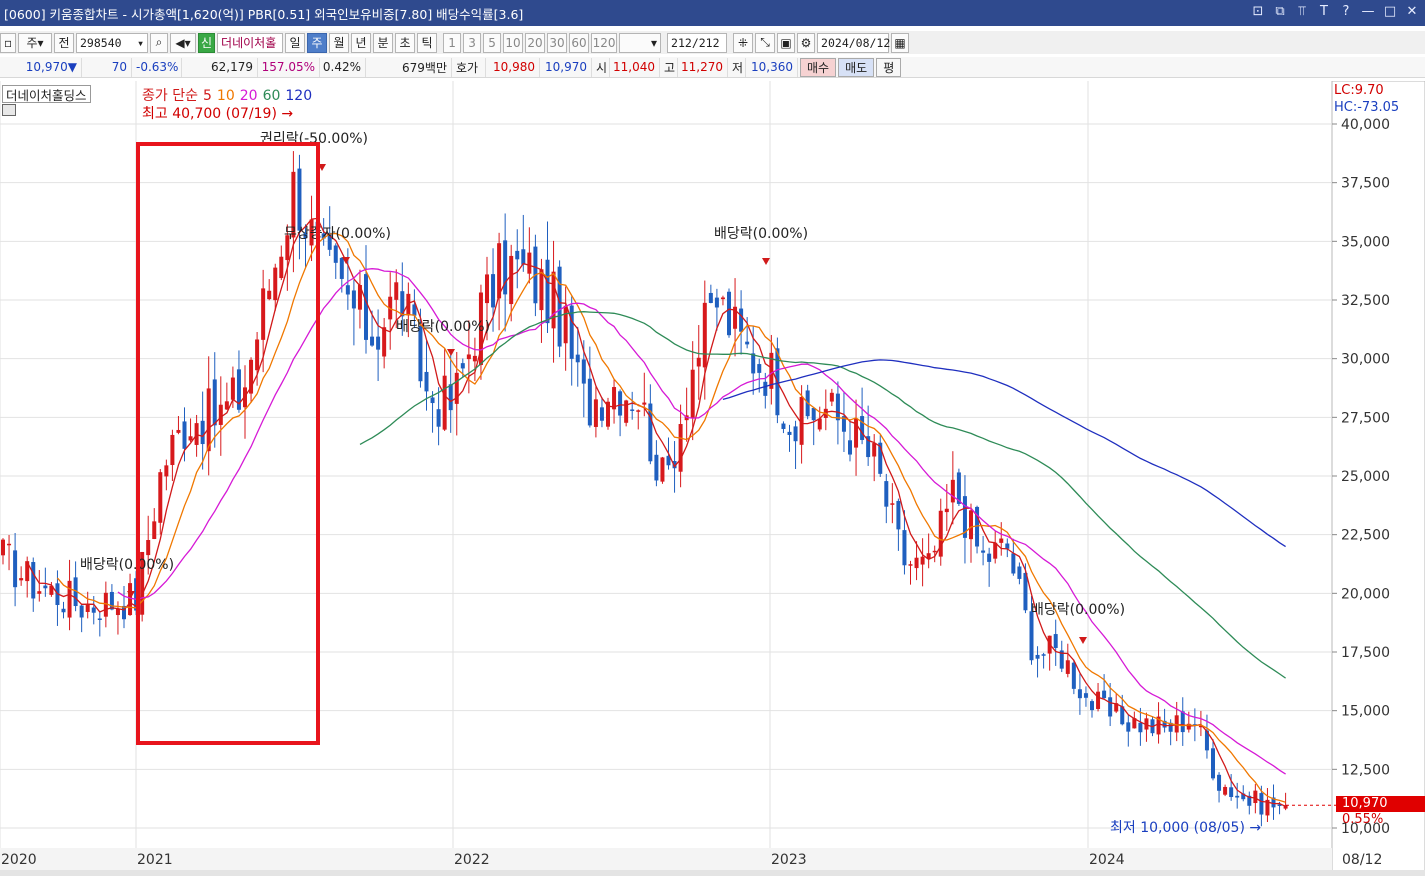  I want to click on interval-custom-select: ▾, so click(640, 42).